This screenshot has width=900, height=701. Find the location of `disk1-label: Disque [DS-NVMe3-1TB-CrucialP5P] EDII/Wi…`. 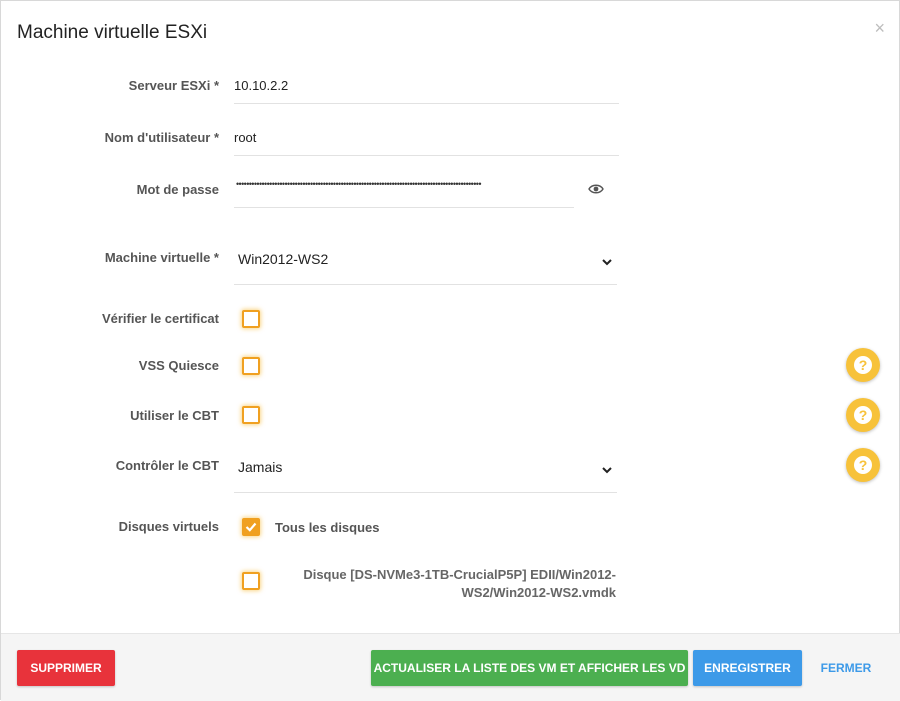

disk1-label: Disque [DS-NVMe3-1TB-CrucialP5P] EDII/Wi… is located at coordinates (459, 583).